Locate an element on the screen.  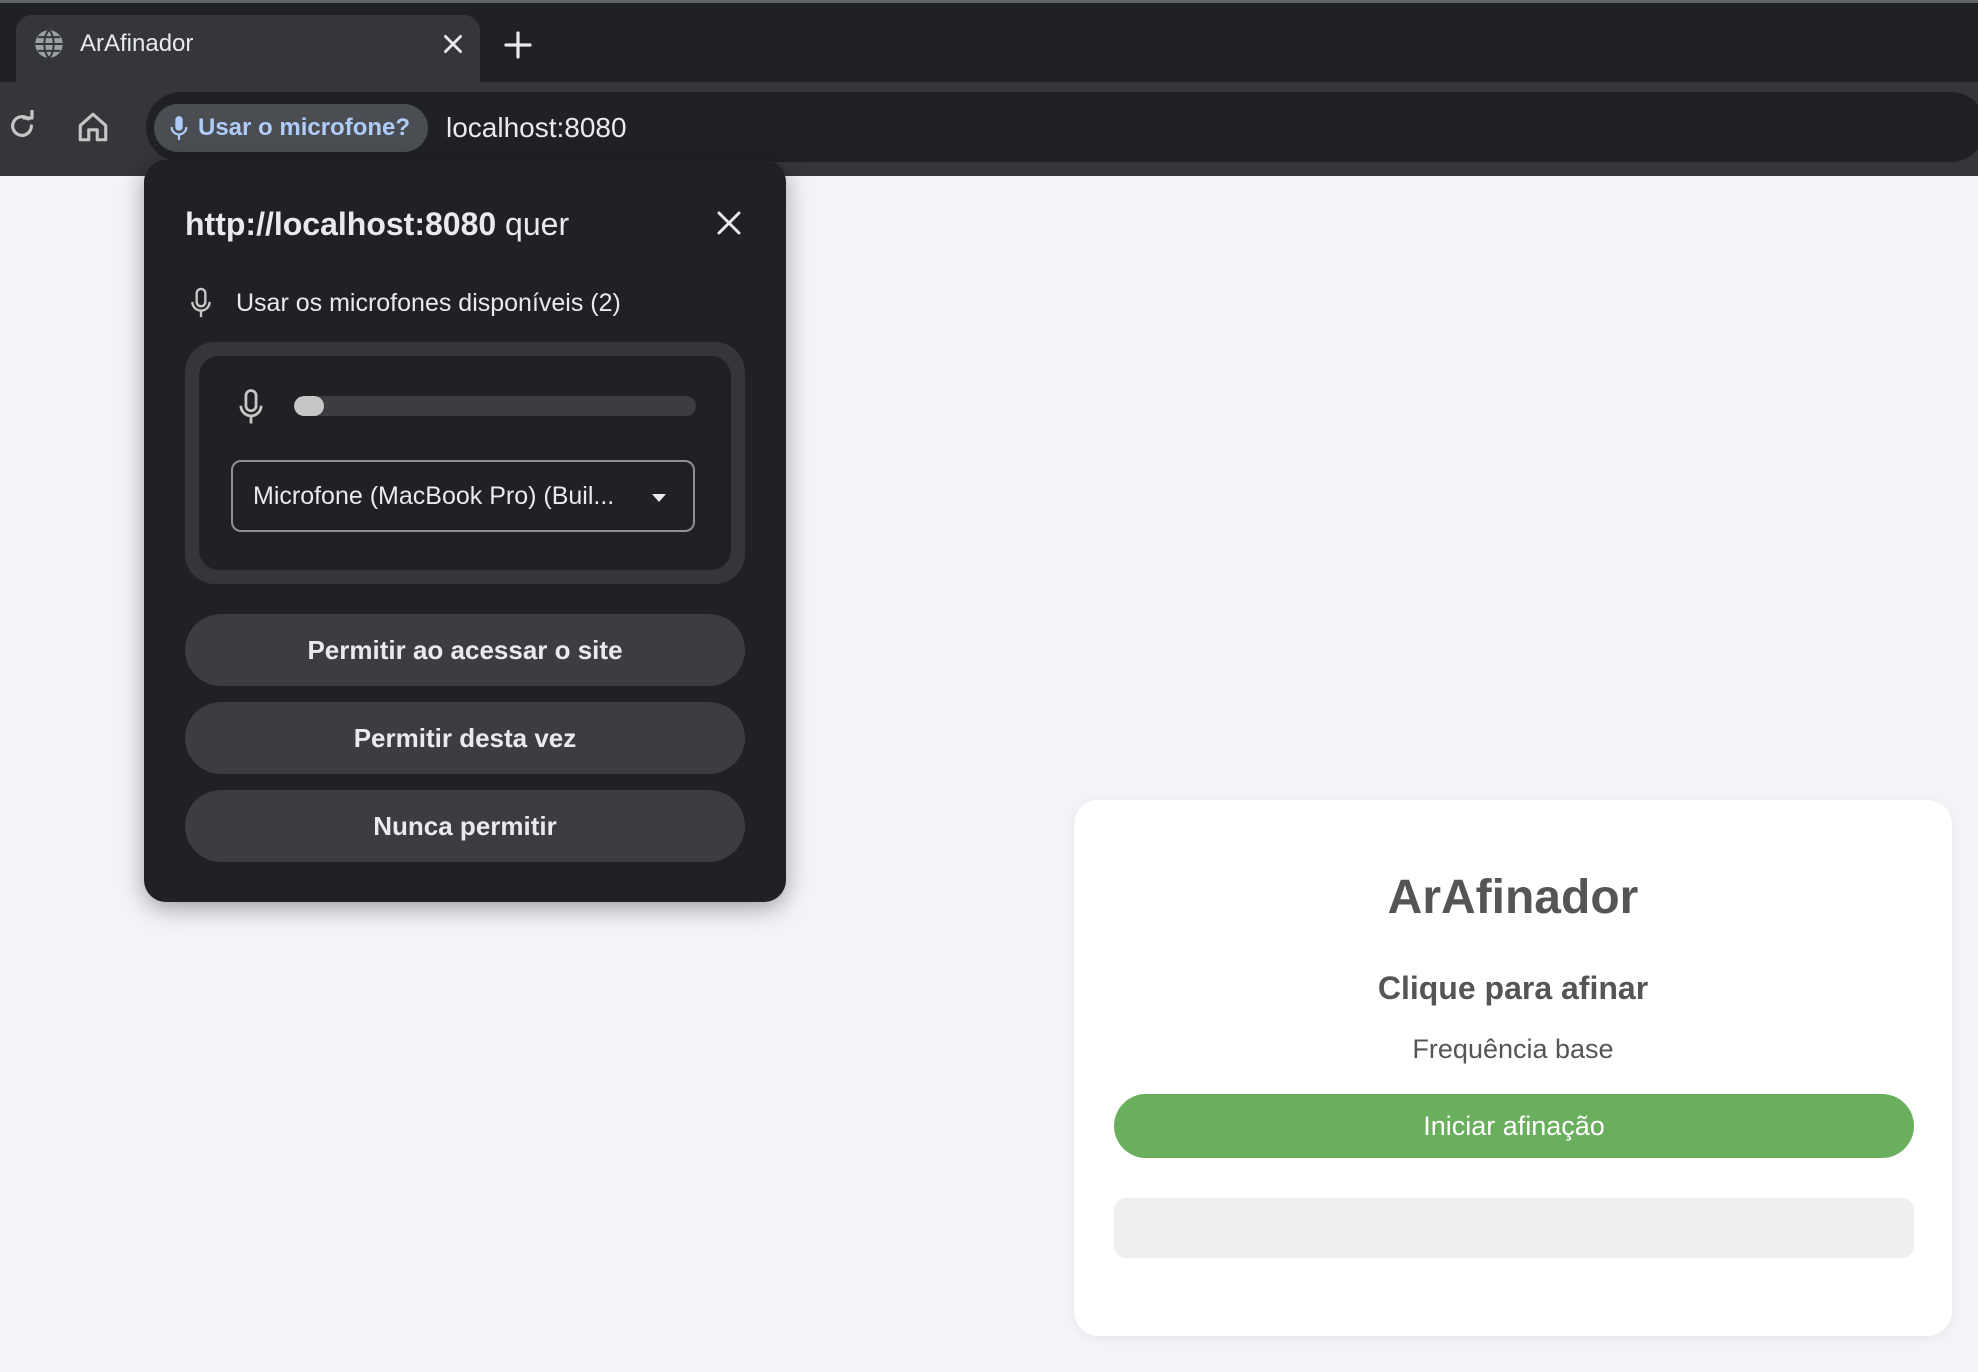
new-tab-plus-icon is located at coordinates (518, 45).